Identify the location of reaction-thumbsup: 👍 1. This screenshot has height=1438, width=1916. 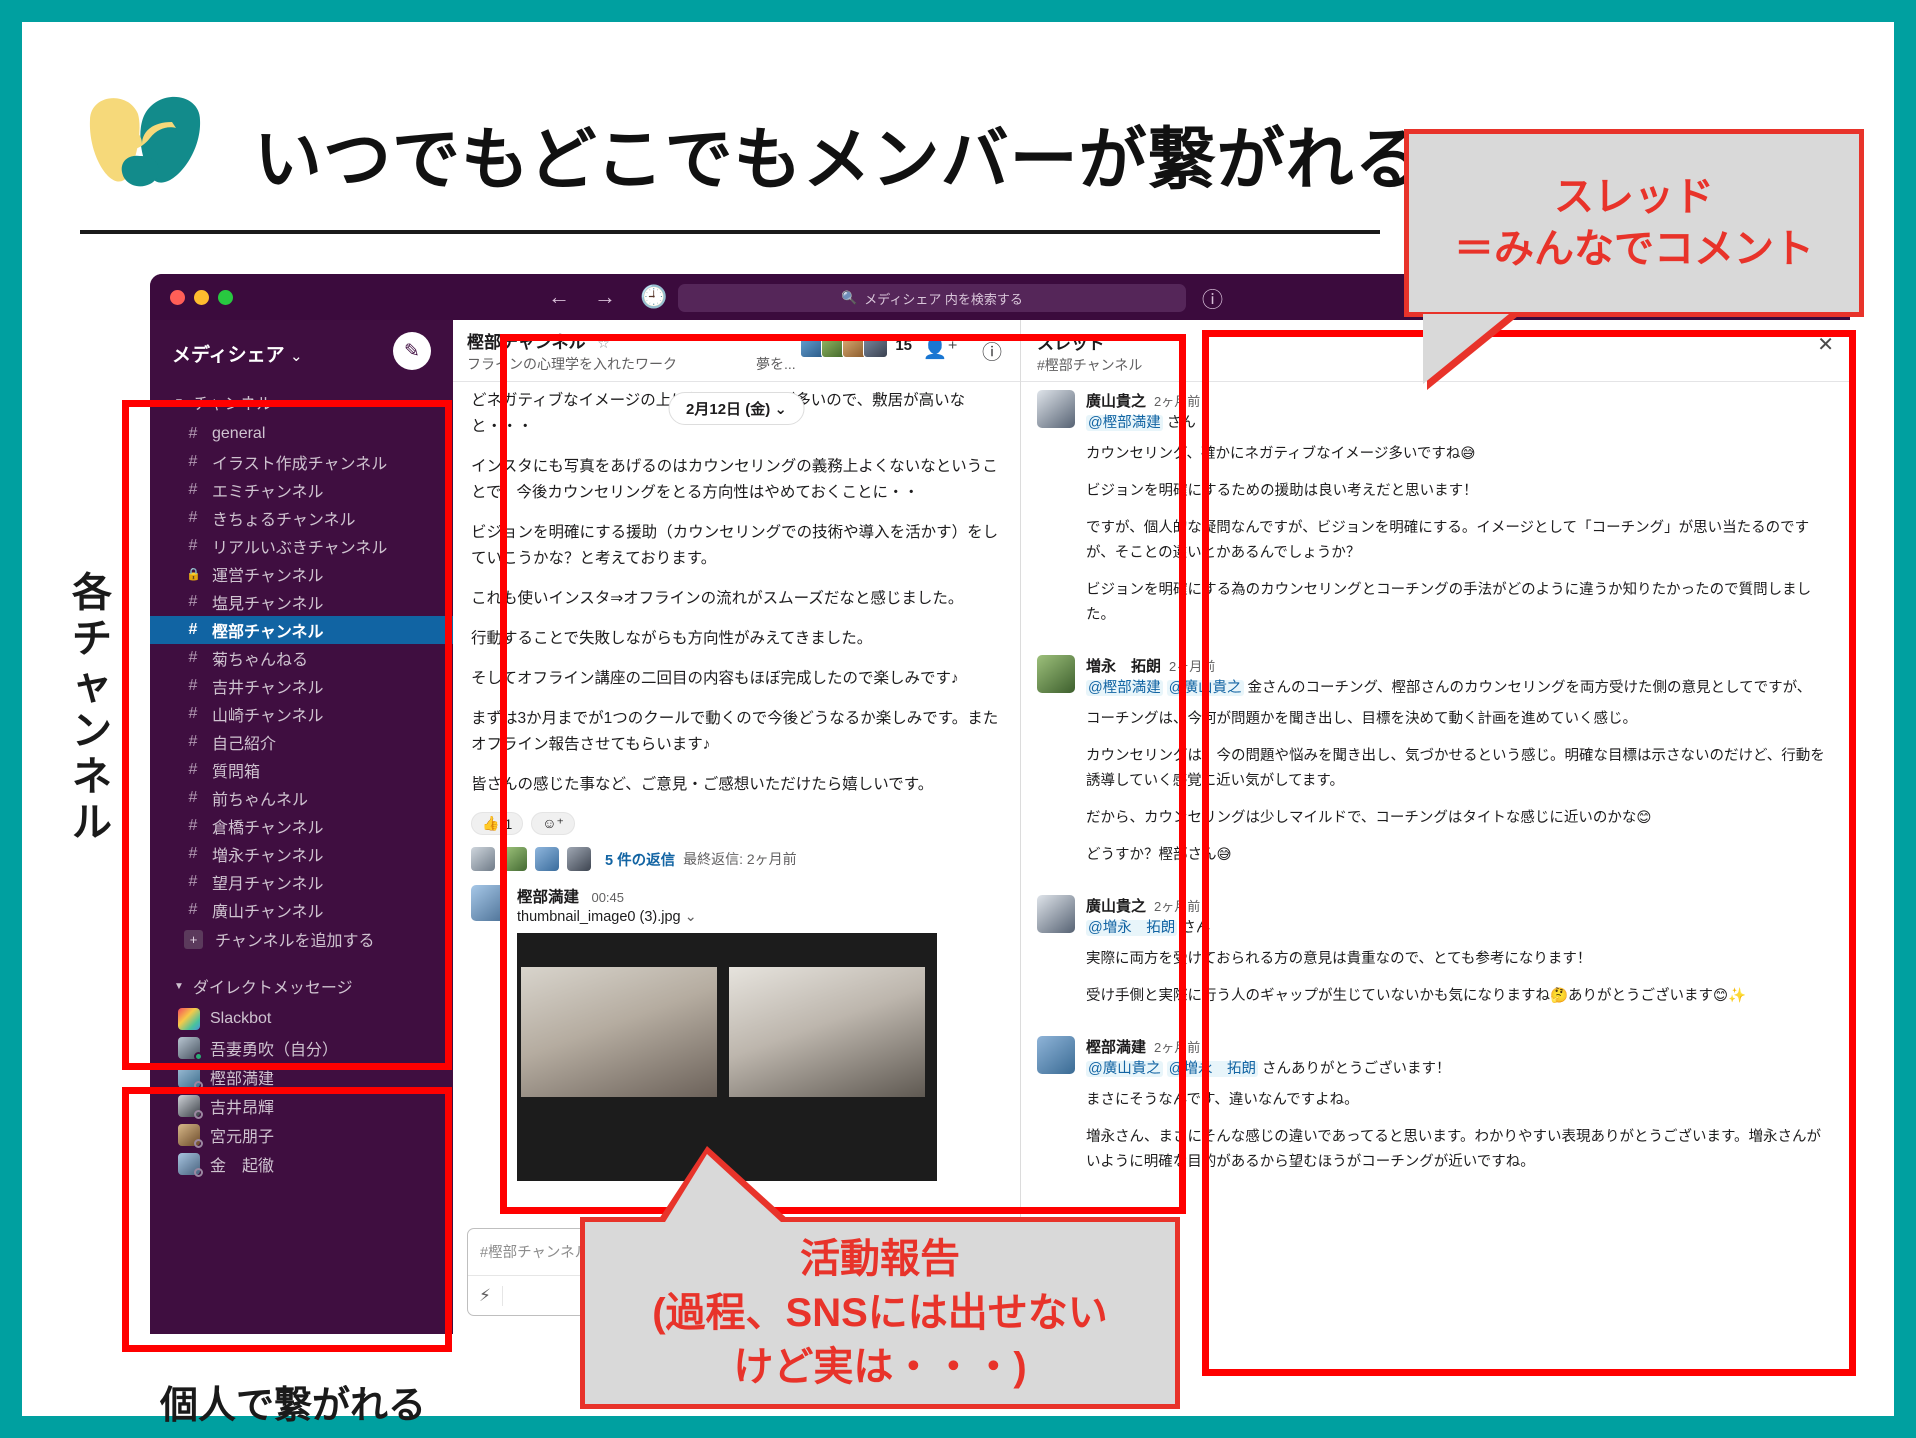
(497, 823).